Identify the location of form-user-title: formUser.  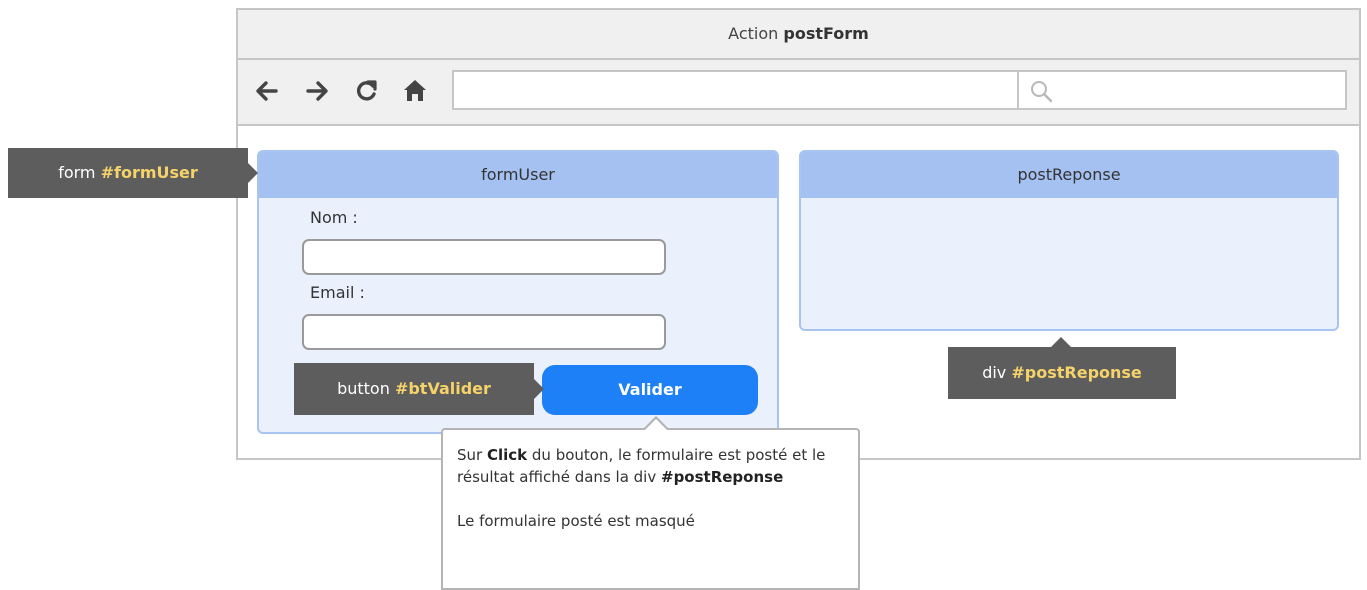
(518, 175).